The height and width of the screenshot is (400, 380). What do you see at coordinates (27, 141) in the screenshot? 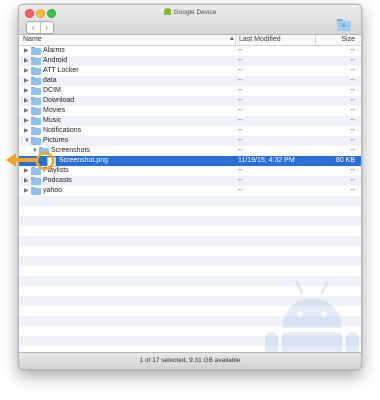
I see `disclosure-expanded-icon: ▼` at bounding box center [27, 141].